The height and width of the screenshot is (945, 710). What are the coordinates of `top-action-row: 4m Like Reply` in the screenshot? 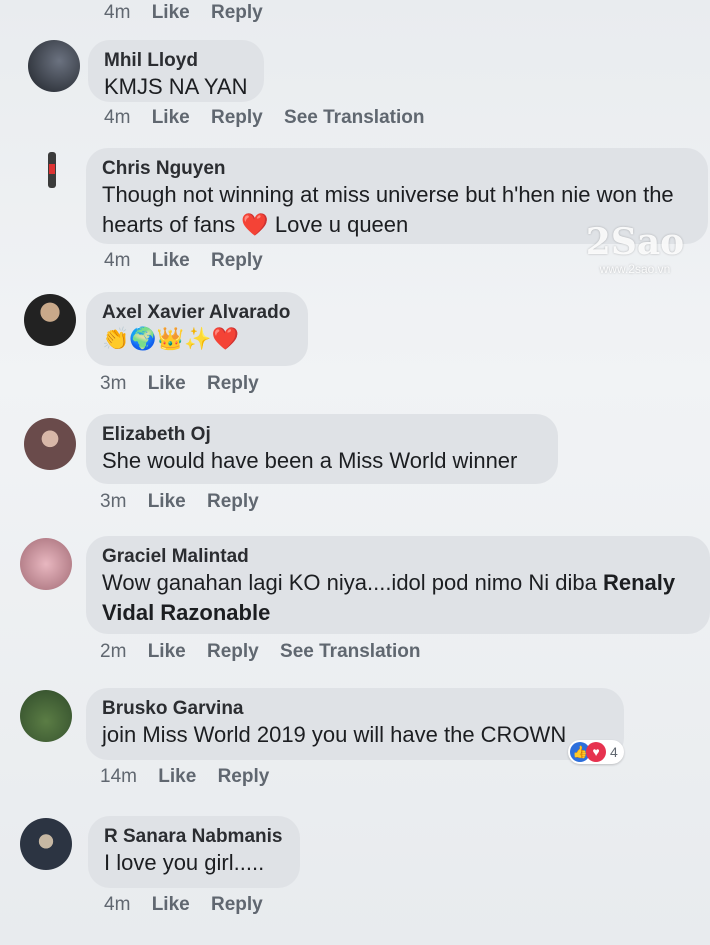 It's located at (191, 13).